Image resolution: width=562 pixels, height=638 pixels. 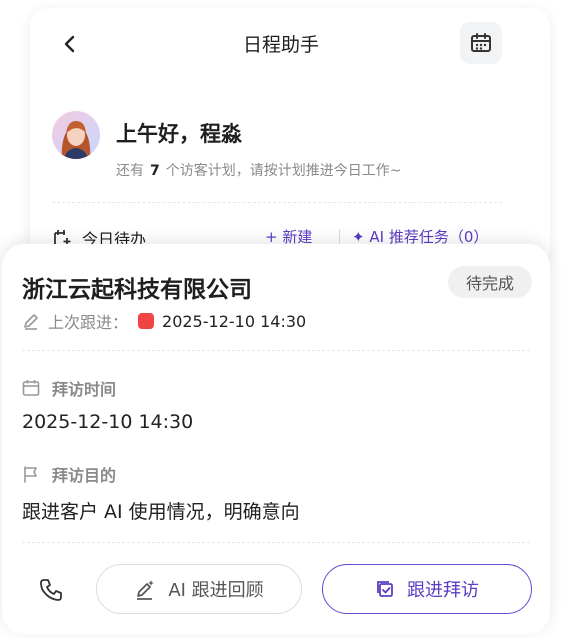 What do you see at coordinates (155, 171) in the screenshot?
I see `visitor-count: 7` at bounding box center [155, 171].